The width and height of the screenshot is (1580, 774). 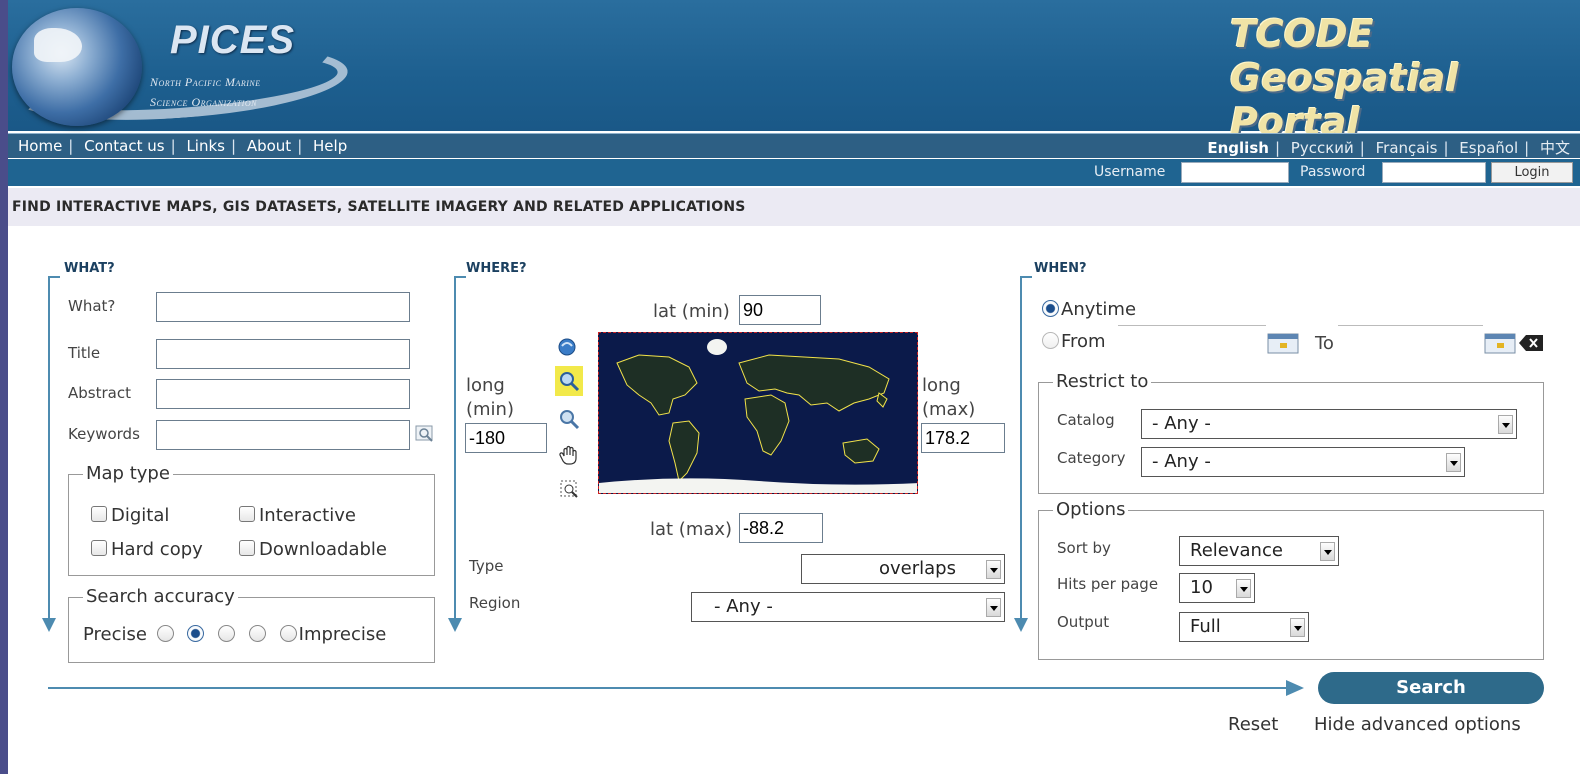 What do you see at coordinates (307, 515) in the screenshot?
I see `map-type-interactive-label: Interactive` at bounding box center [307, 515].